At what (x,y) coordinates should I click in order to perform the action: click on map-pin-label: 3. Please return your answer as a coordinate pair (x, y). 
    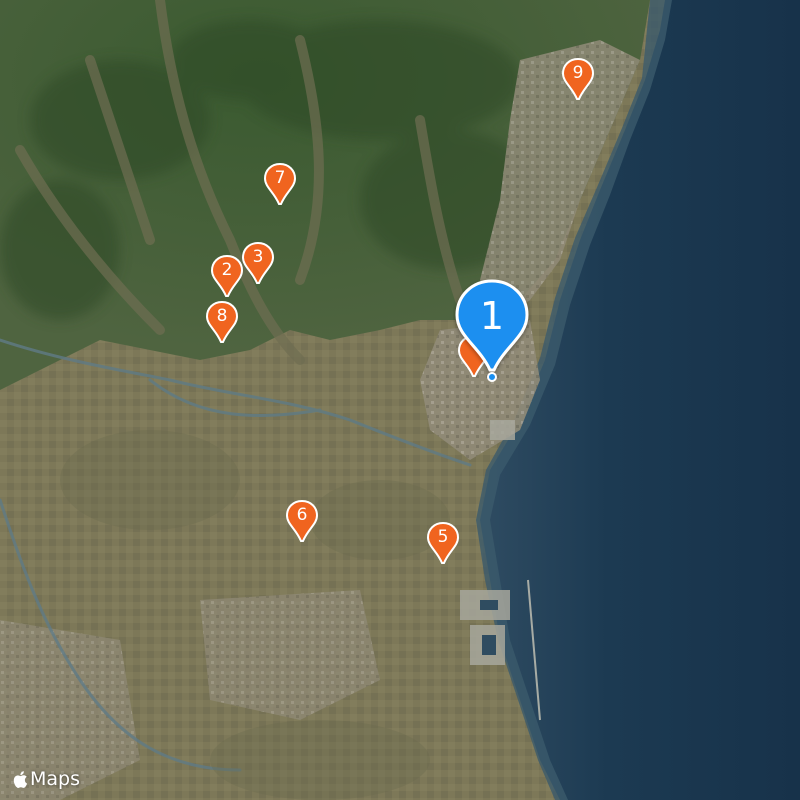
    Looking at the image, I should click on (258, 257).